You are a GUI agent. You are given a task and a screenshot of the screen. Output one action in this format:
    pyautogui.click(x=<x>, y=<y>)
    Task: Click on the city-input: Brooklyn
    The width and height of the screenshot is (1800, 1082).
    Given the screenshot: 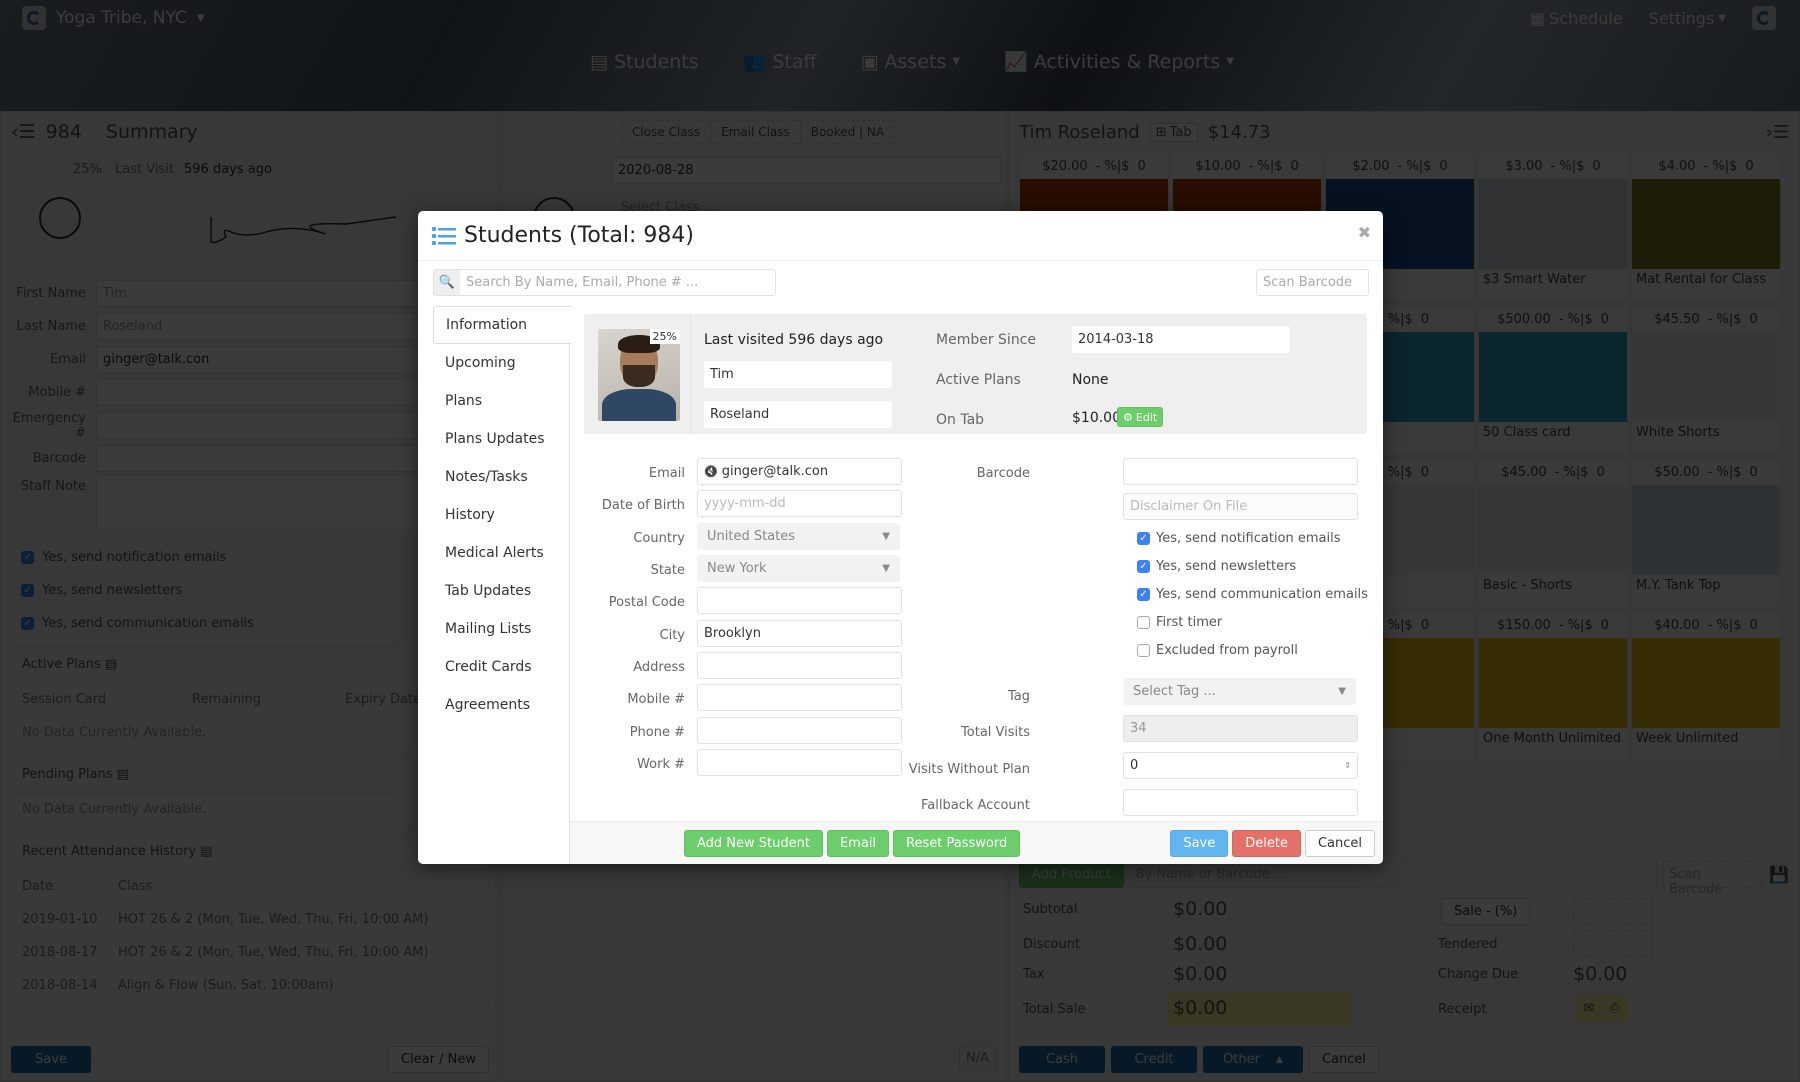 What is the action you would take?
    pyautogui.click(x=799, y=633)
    